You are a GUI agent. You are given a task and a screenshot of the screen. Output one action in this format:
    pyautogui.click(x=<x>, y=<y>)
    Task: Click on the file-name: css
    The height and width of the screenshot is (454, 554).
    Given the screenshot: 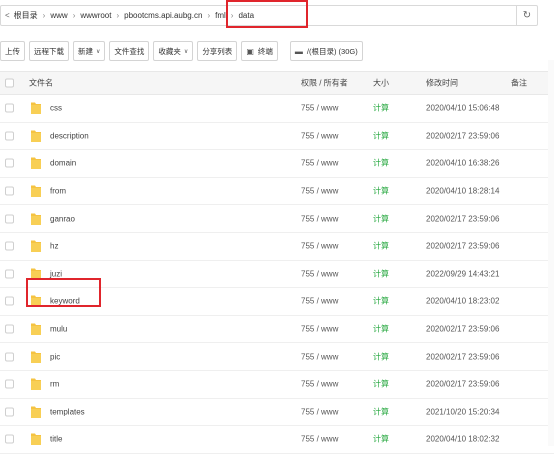 What is the action you would take?
    pyautogui.click(x=56, y=108)
    